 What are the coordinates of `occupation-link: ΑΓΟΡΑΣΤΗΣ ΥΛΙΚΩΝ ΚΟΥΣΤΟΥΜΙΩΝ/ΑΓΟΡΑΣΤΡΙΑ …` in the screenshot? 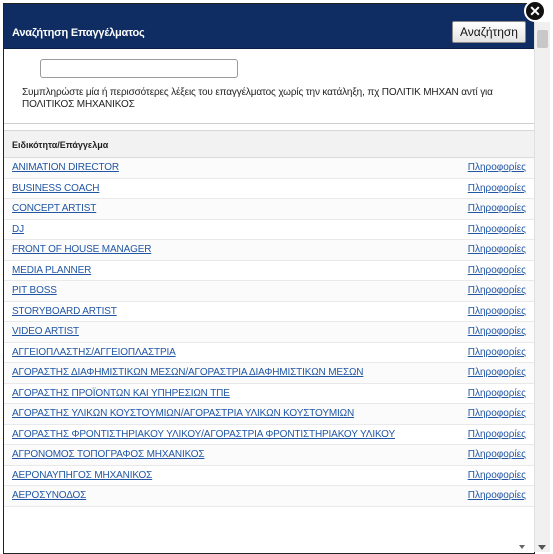 It's located at (183, 413).